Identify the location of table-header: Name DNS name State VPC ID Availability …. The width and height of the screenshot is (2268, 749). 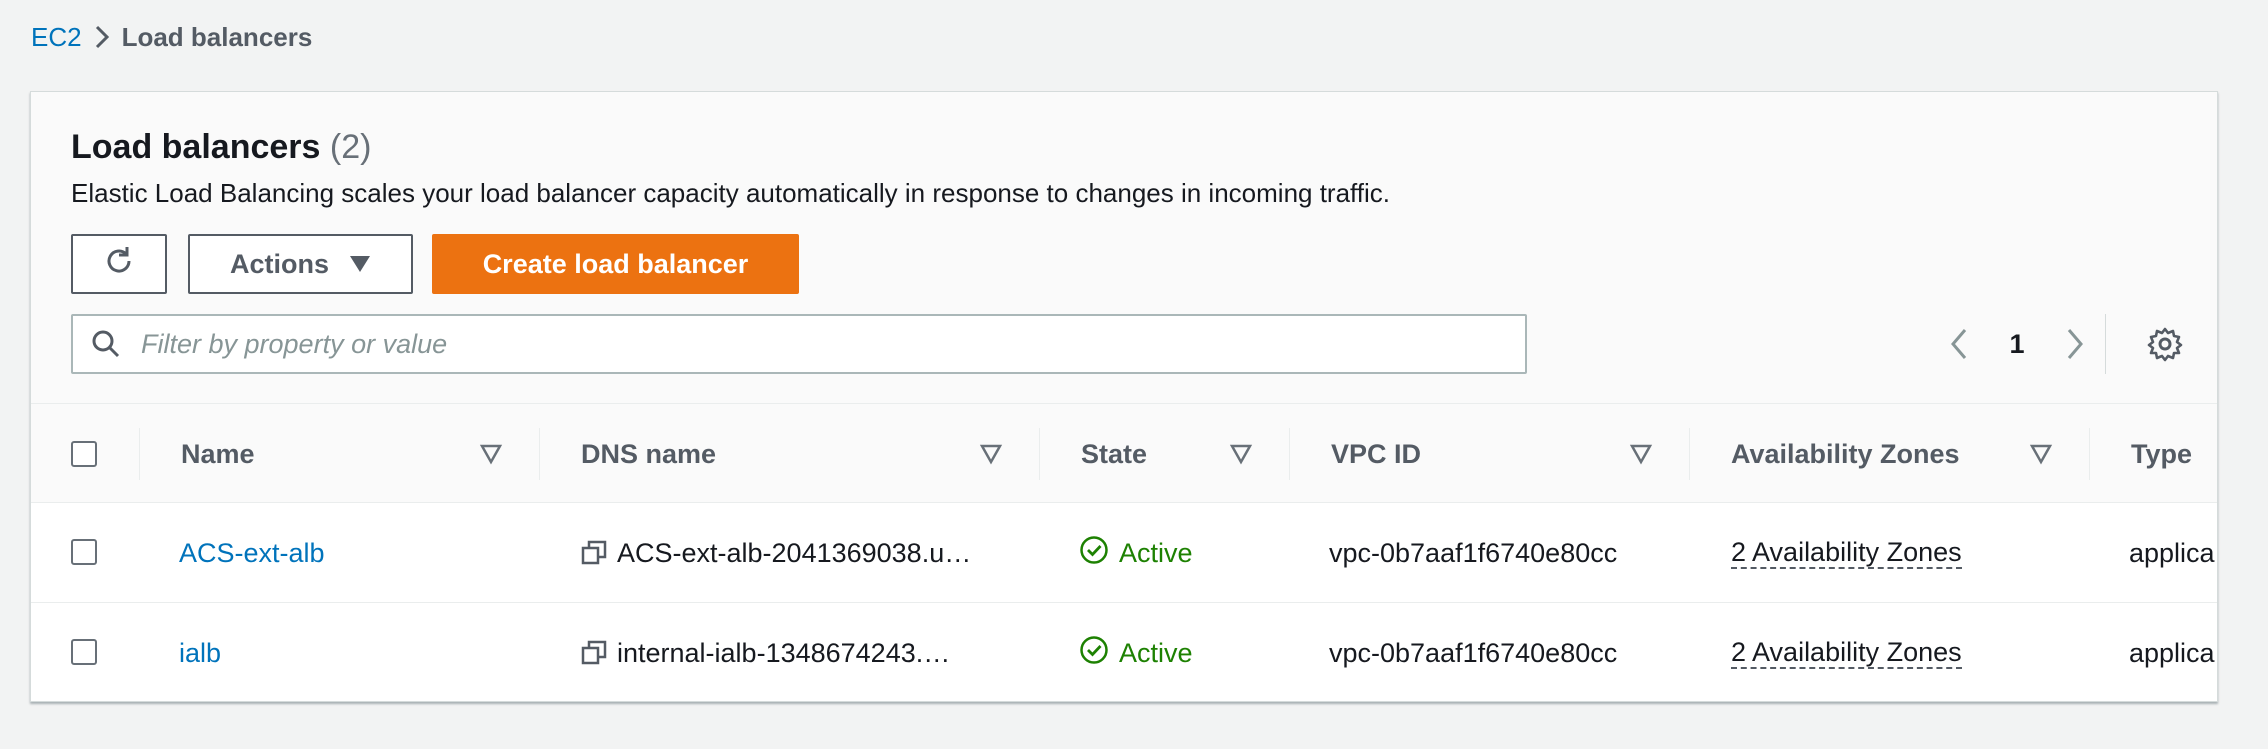
(1124, 453).